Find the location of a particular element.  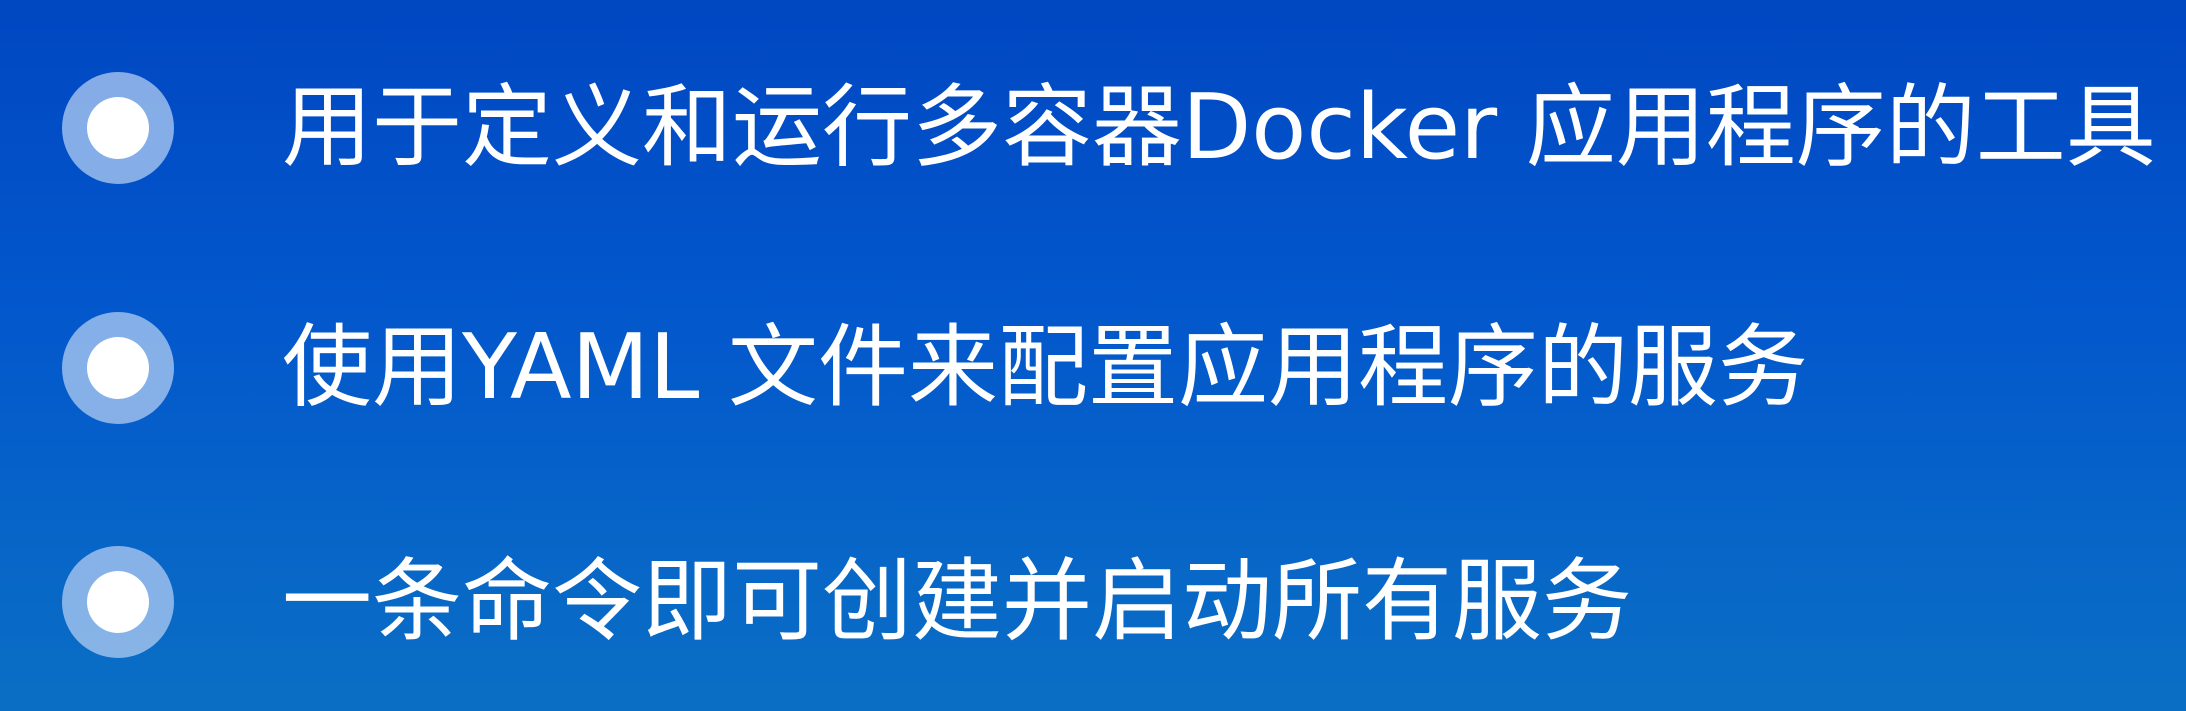

bullet-text: 用于定义和运行多容器Docker 应用程序的工具 is located at coordinates (1219, 127).